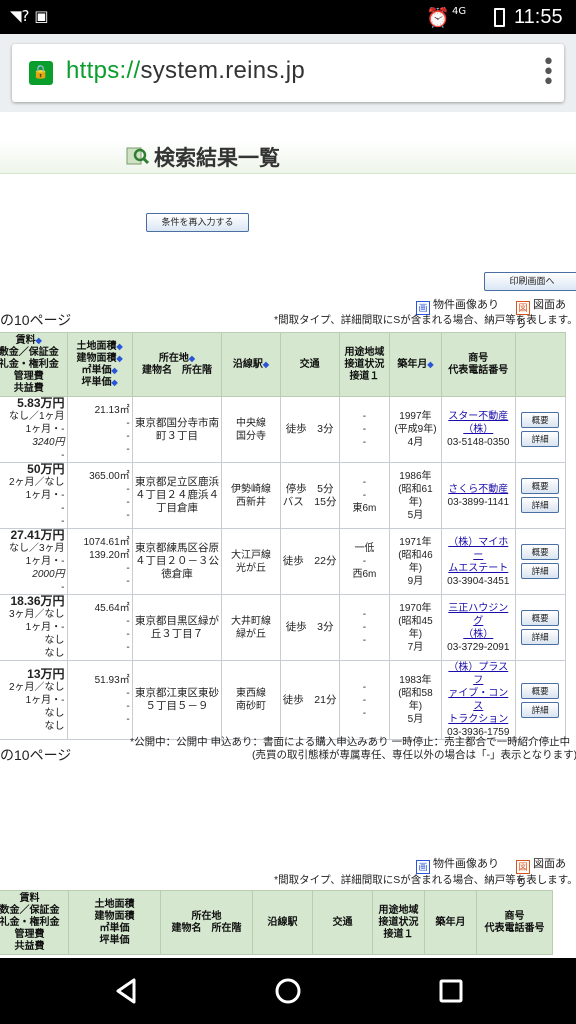  What do you see at coordinates (251, 700) in the screenshot?
I see `line-cell: 東西線 南砂町` at bounding box center [251, 700].